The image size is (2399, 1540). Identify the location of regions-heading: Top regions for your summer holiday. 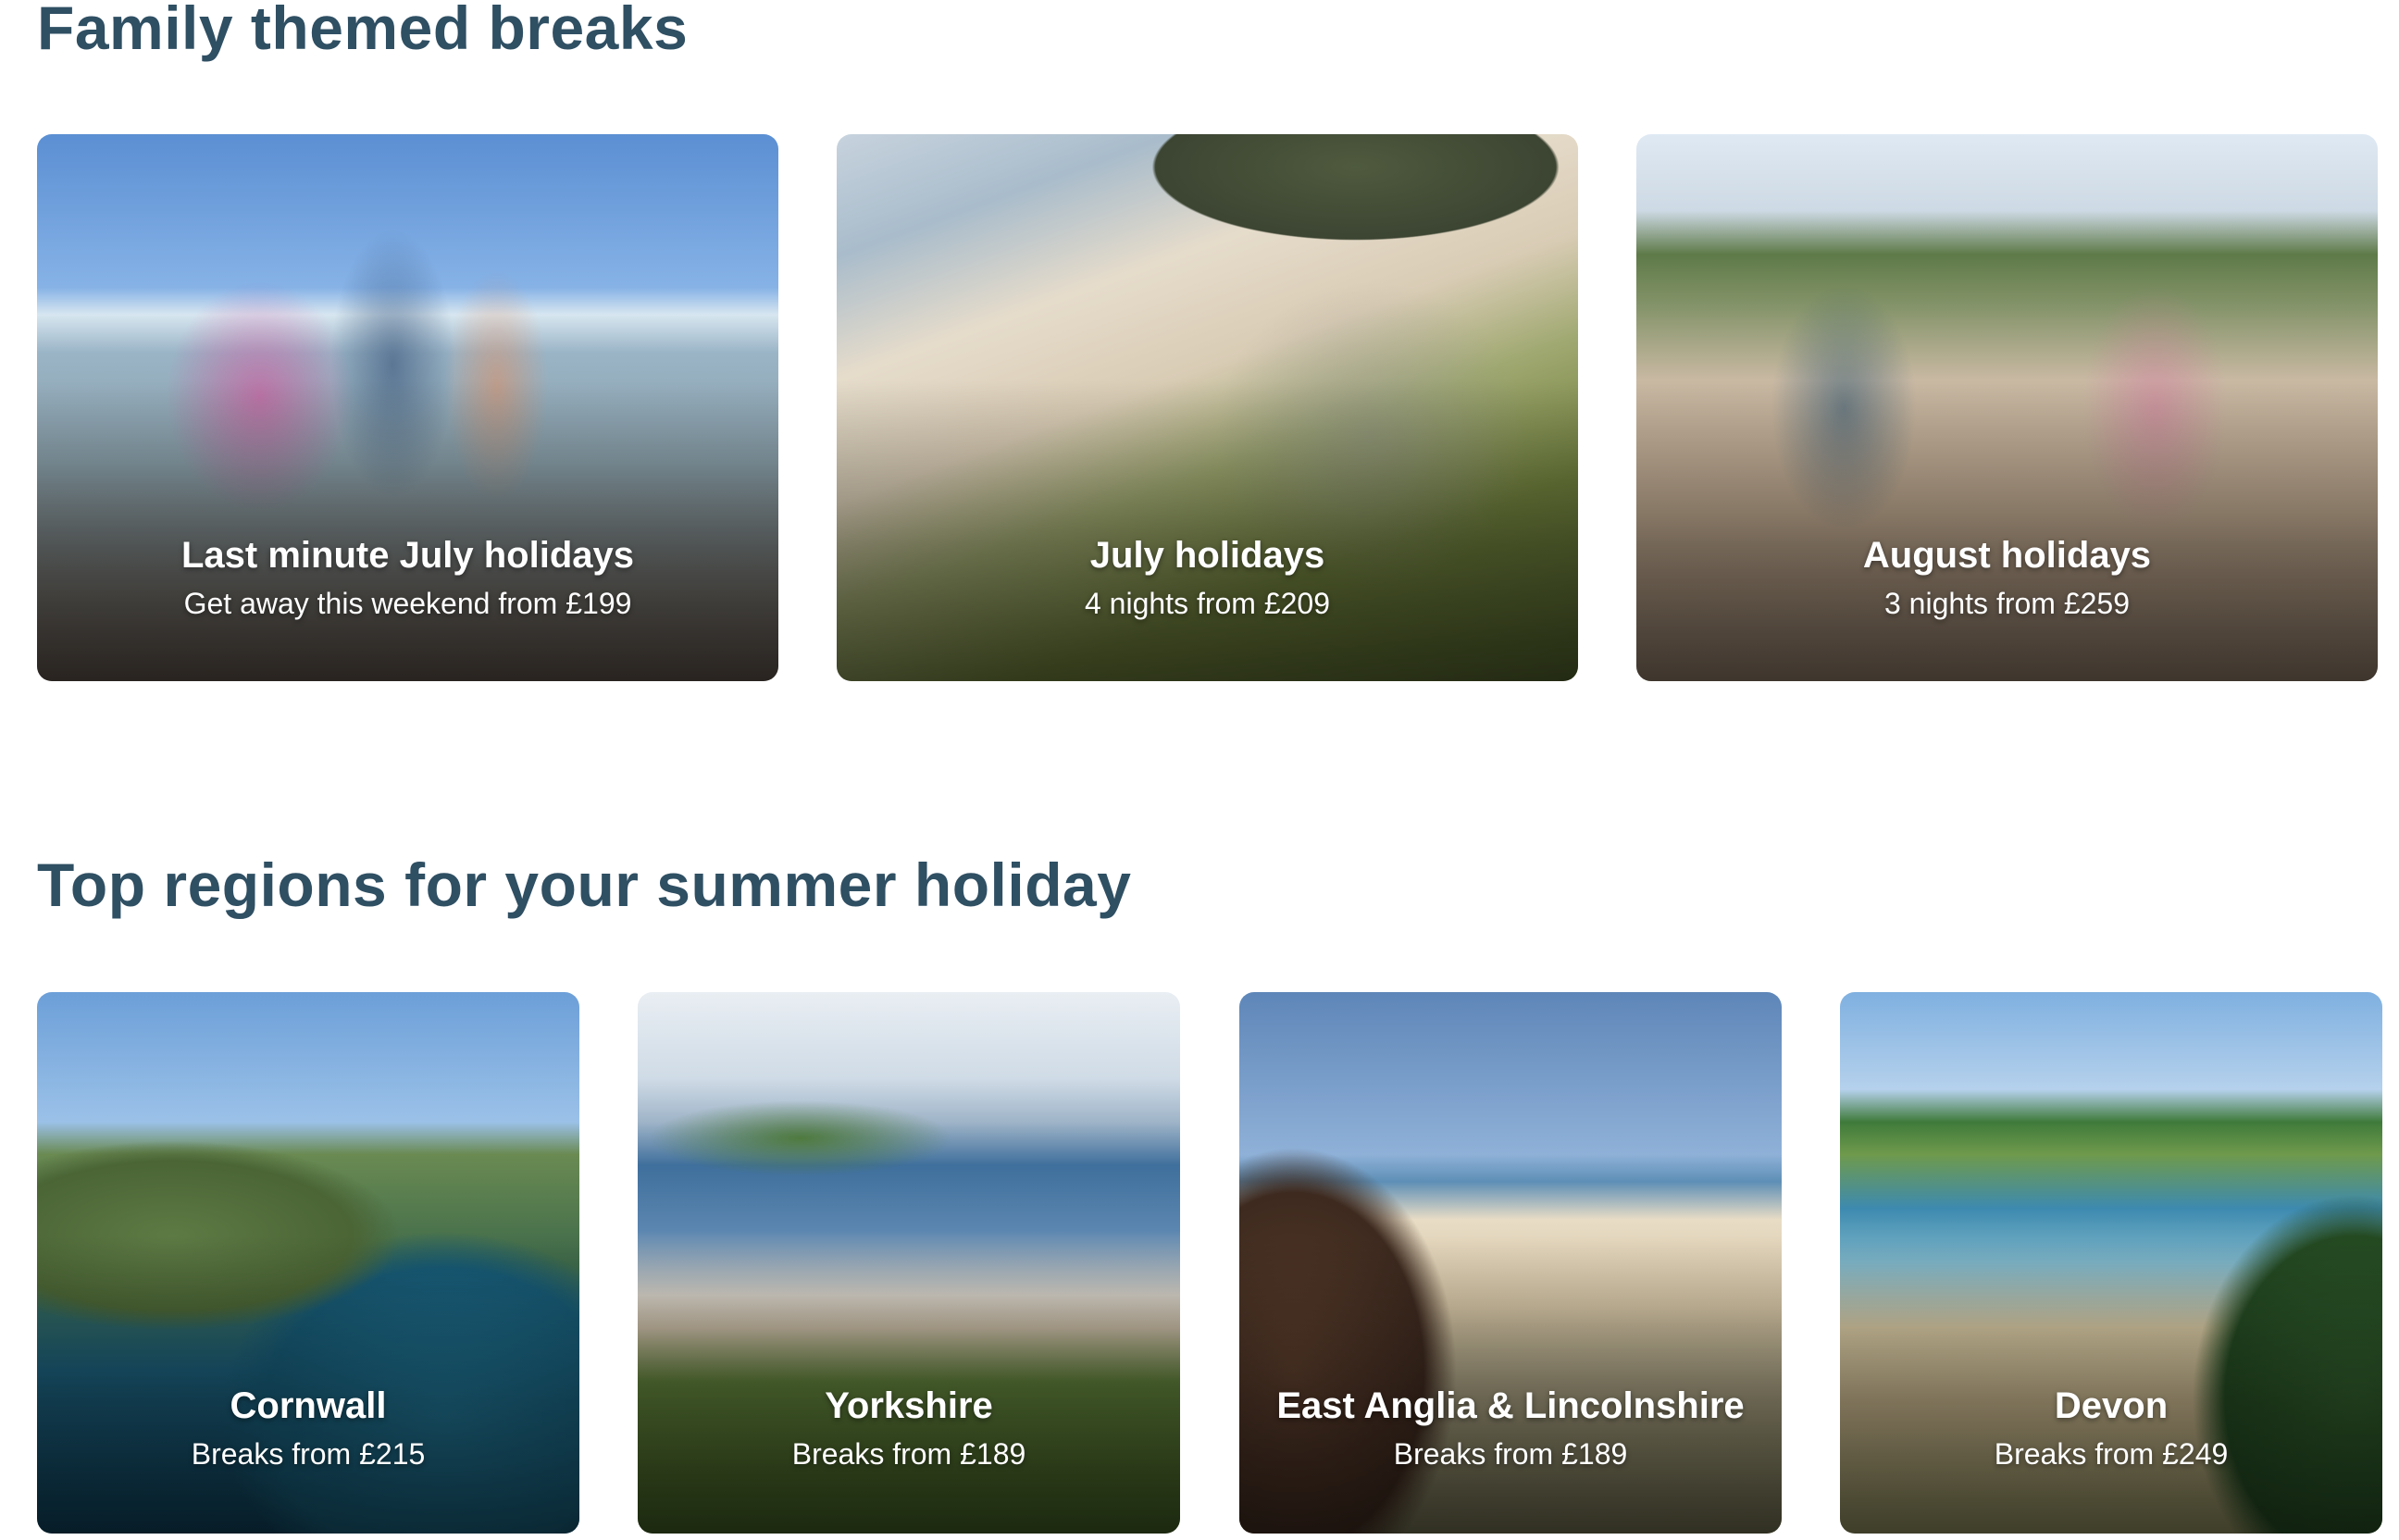
(584, 885).